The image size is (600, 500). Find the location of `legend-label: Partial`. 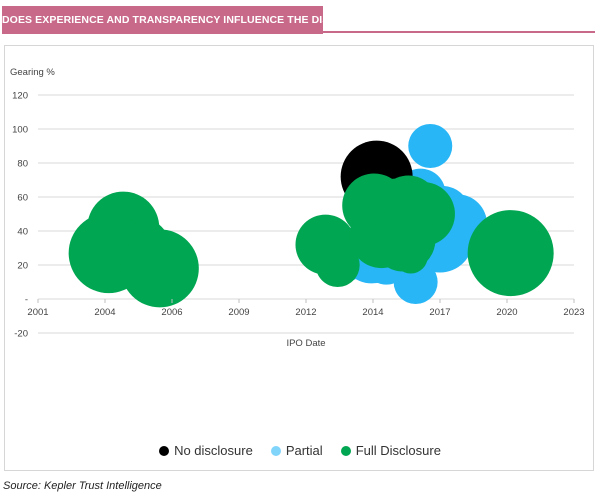

legend-label: Partial is located at coordinates (304, 450).